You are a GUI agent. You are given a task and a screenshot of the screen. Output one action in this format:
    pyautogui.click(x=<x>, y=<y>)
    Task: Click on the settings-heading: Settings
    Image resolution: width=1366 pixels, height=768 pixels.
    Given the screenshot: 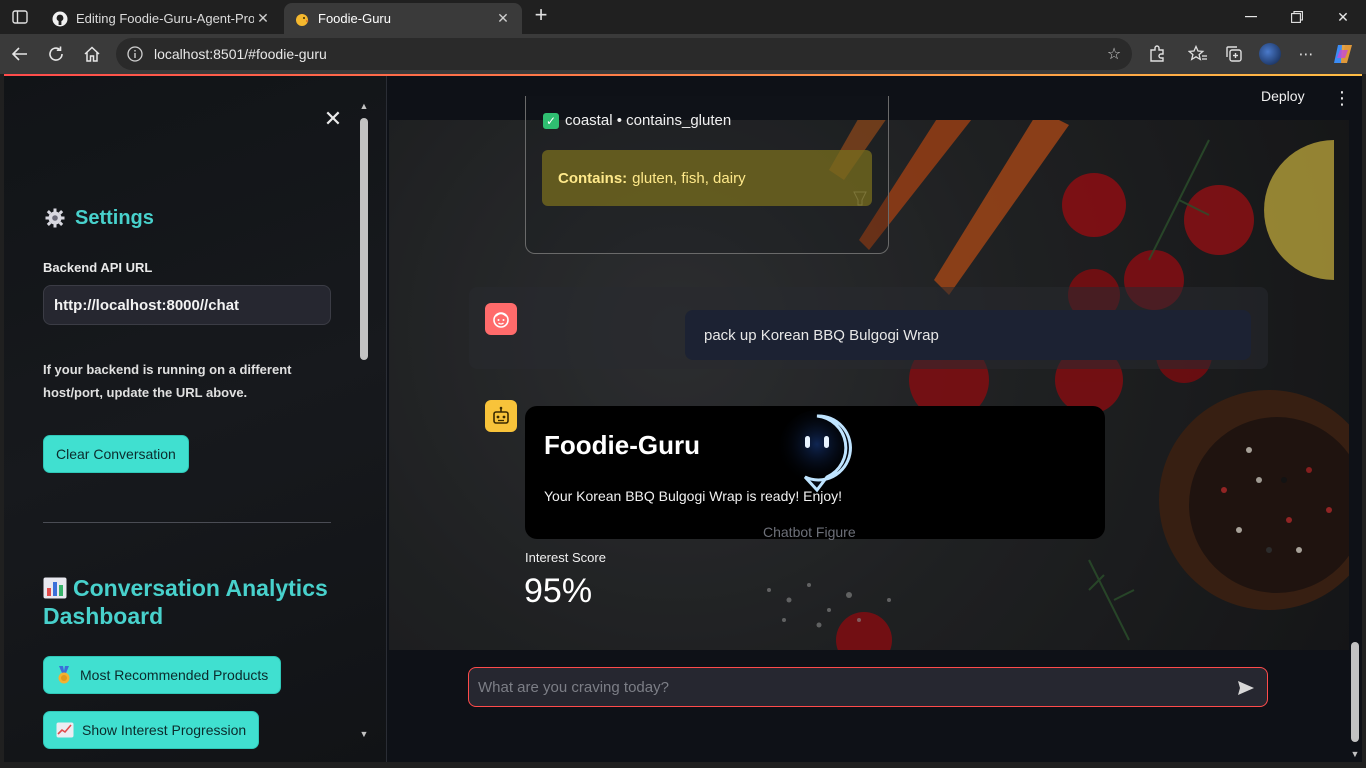 What is the action you would take?
    pyautogui.click(x=98, y=218)
    